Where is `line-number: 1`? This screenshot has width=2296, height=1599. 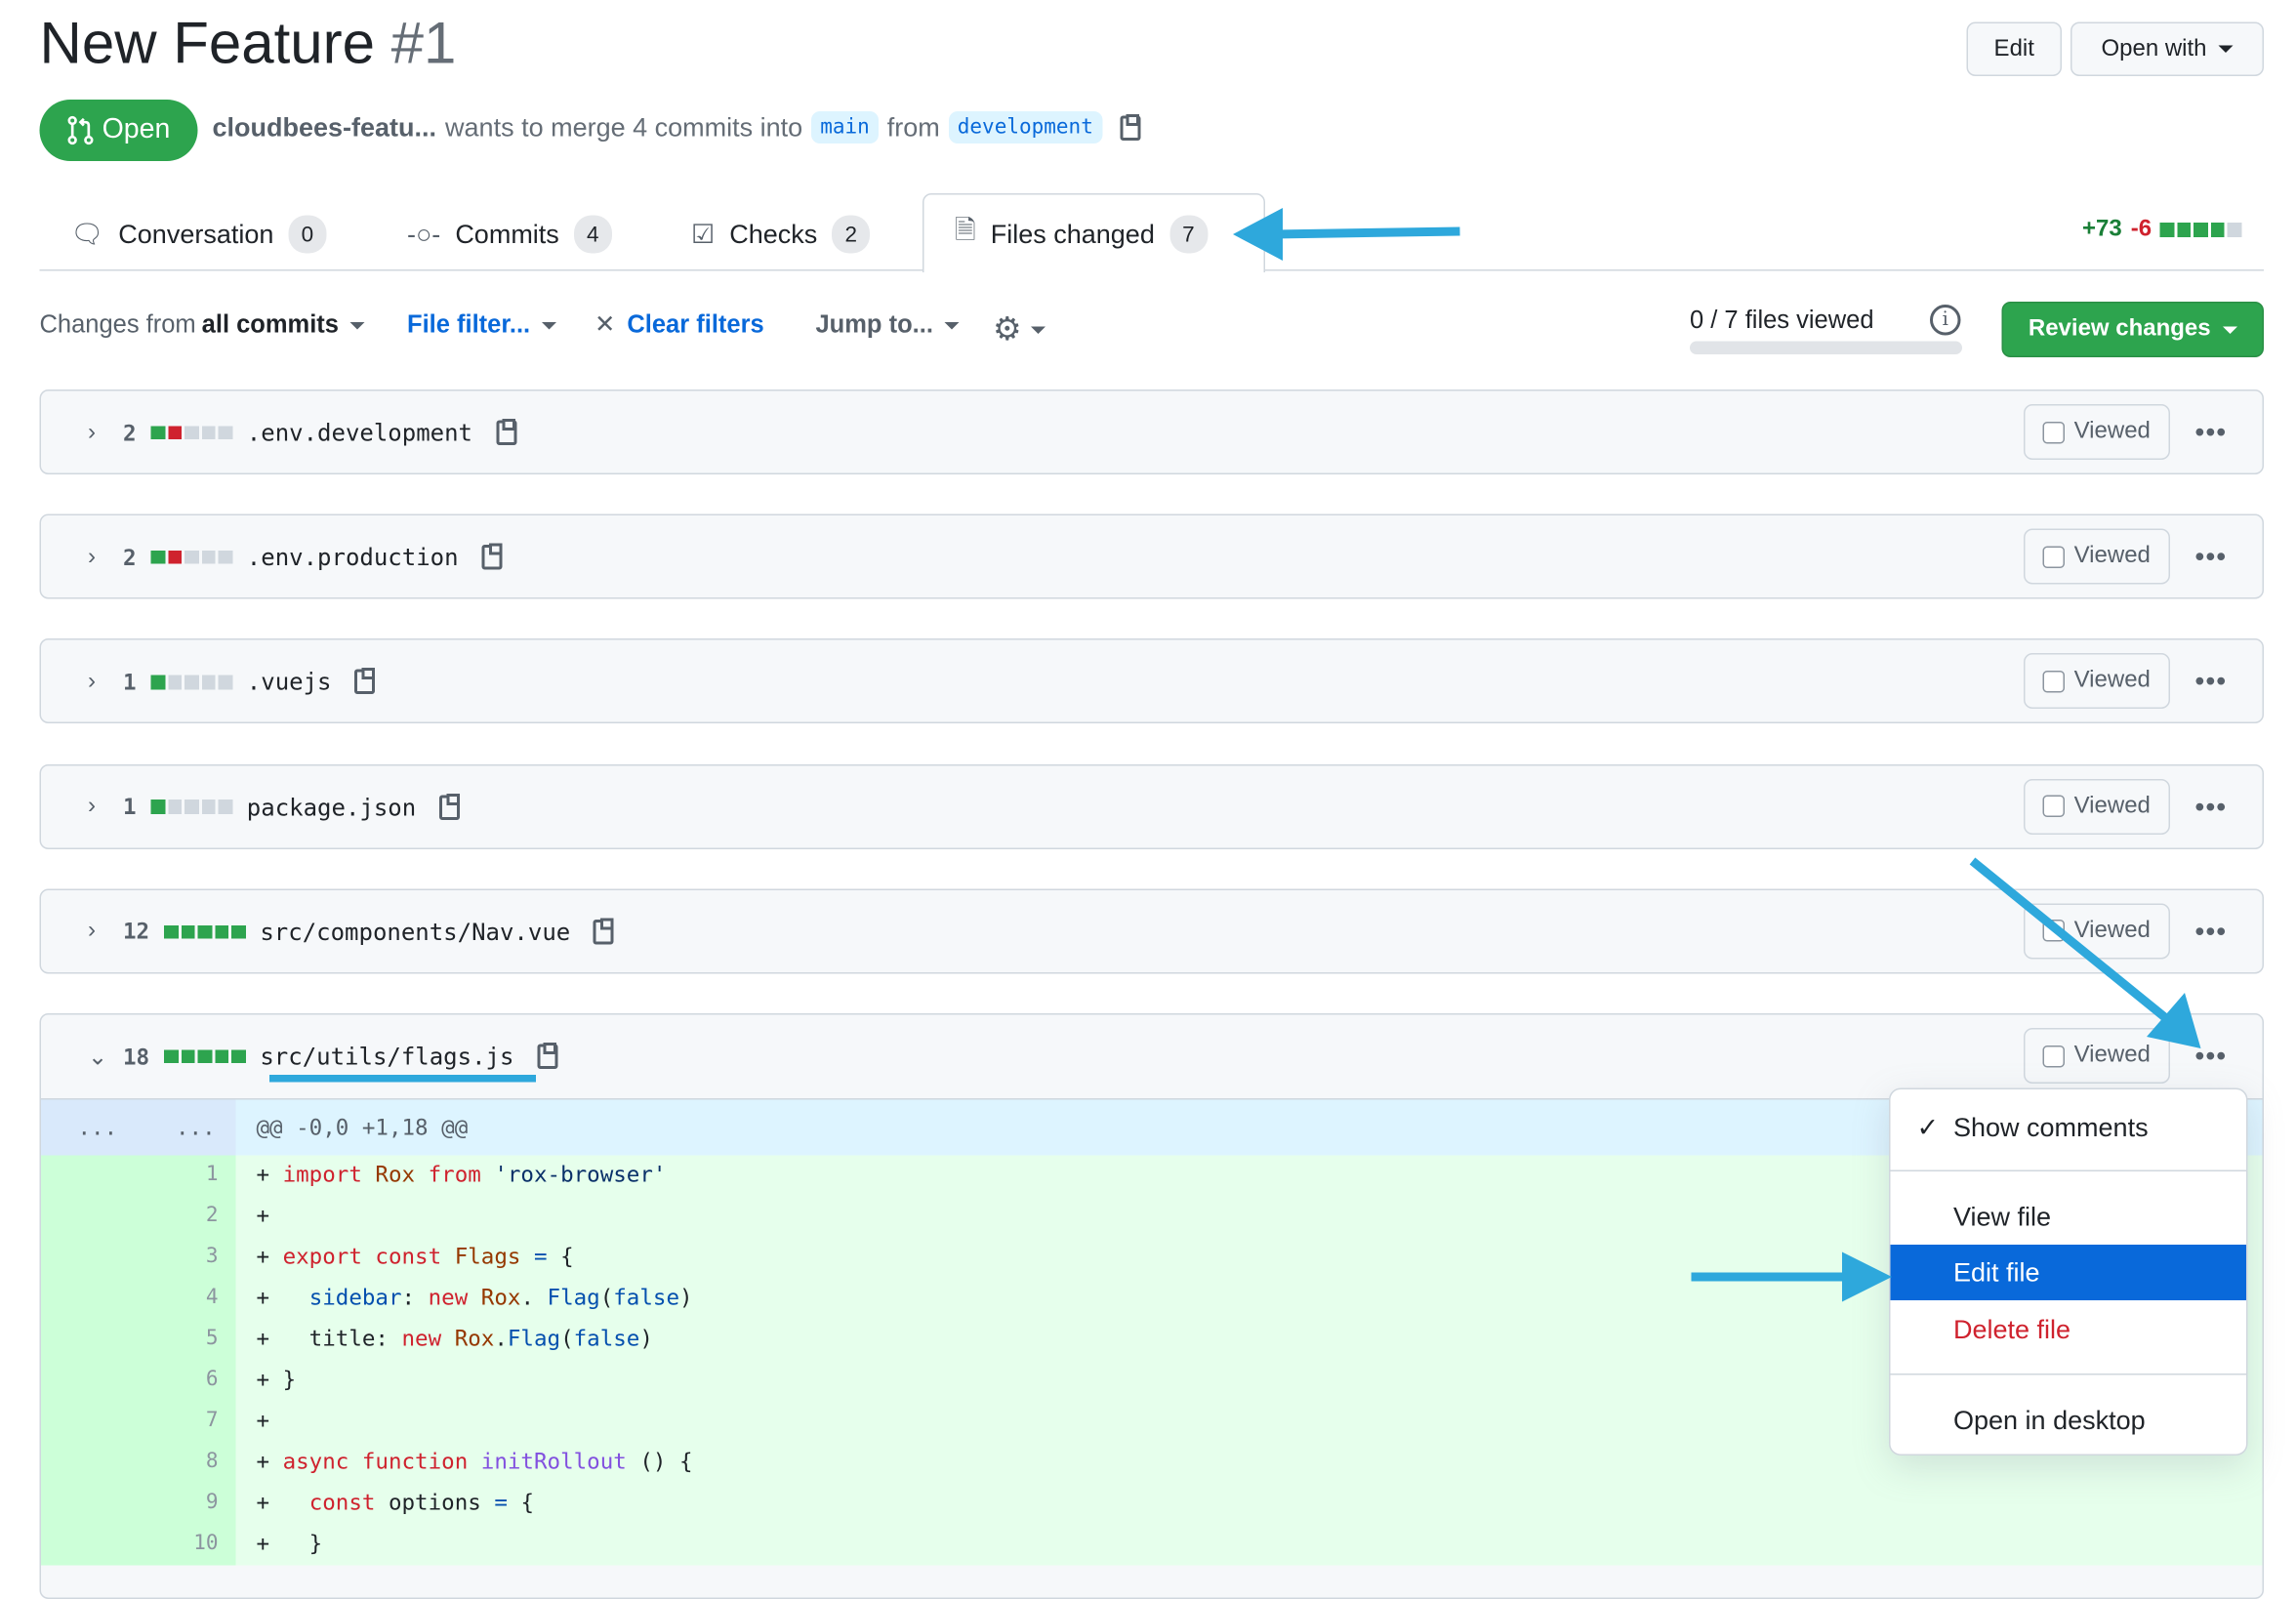 line-number: 1 is located at coordinates (212, 1174).